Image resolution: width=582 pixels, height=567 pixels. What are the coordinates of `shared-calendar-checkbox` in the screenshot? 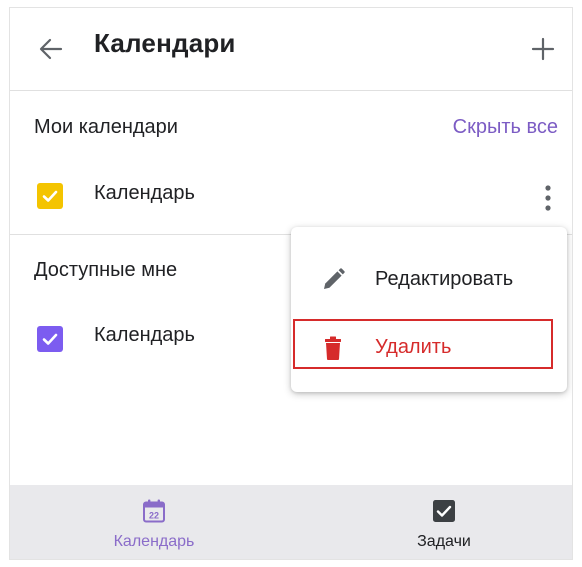 It's located at (50, 339).